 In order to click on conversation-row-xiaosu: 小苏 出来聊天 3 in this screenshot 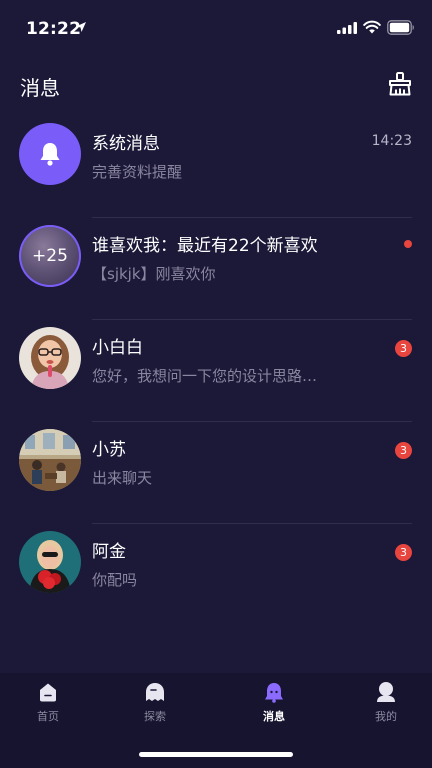, I will do `click(216, 473)`.